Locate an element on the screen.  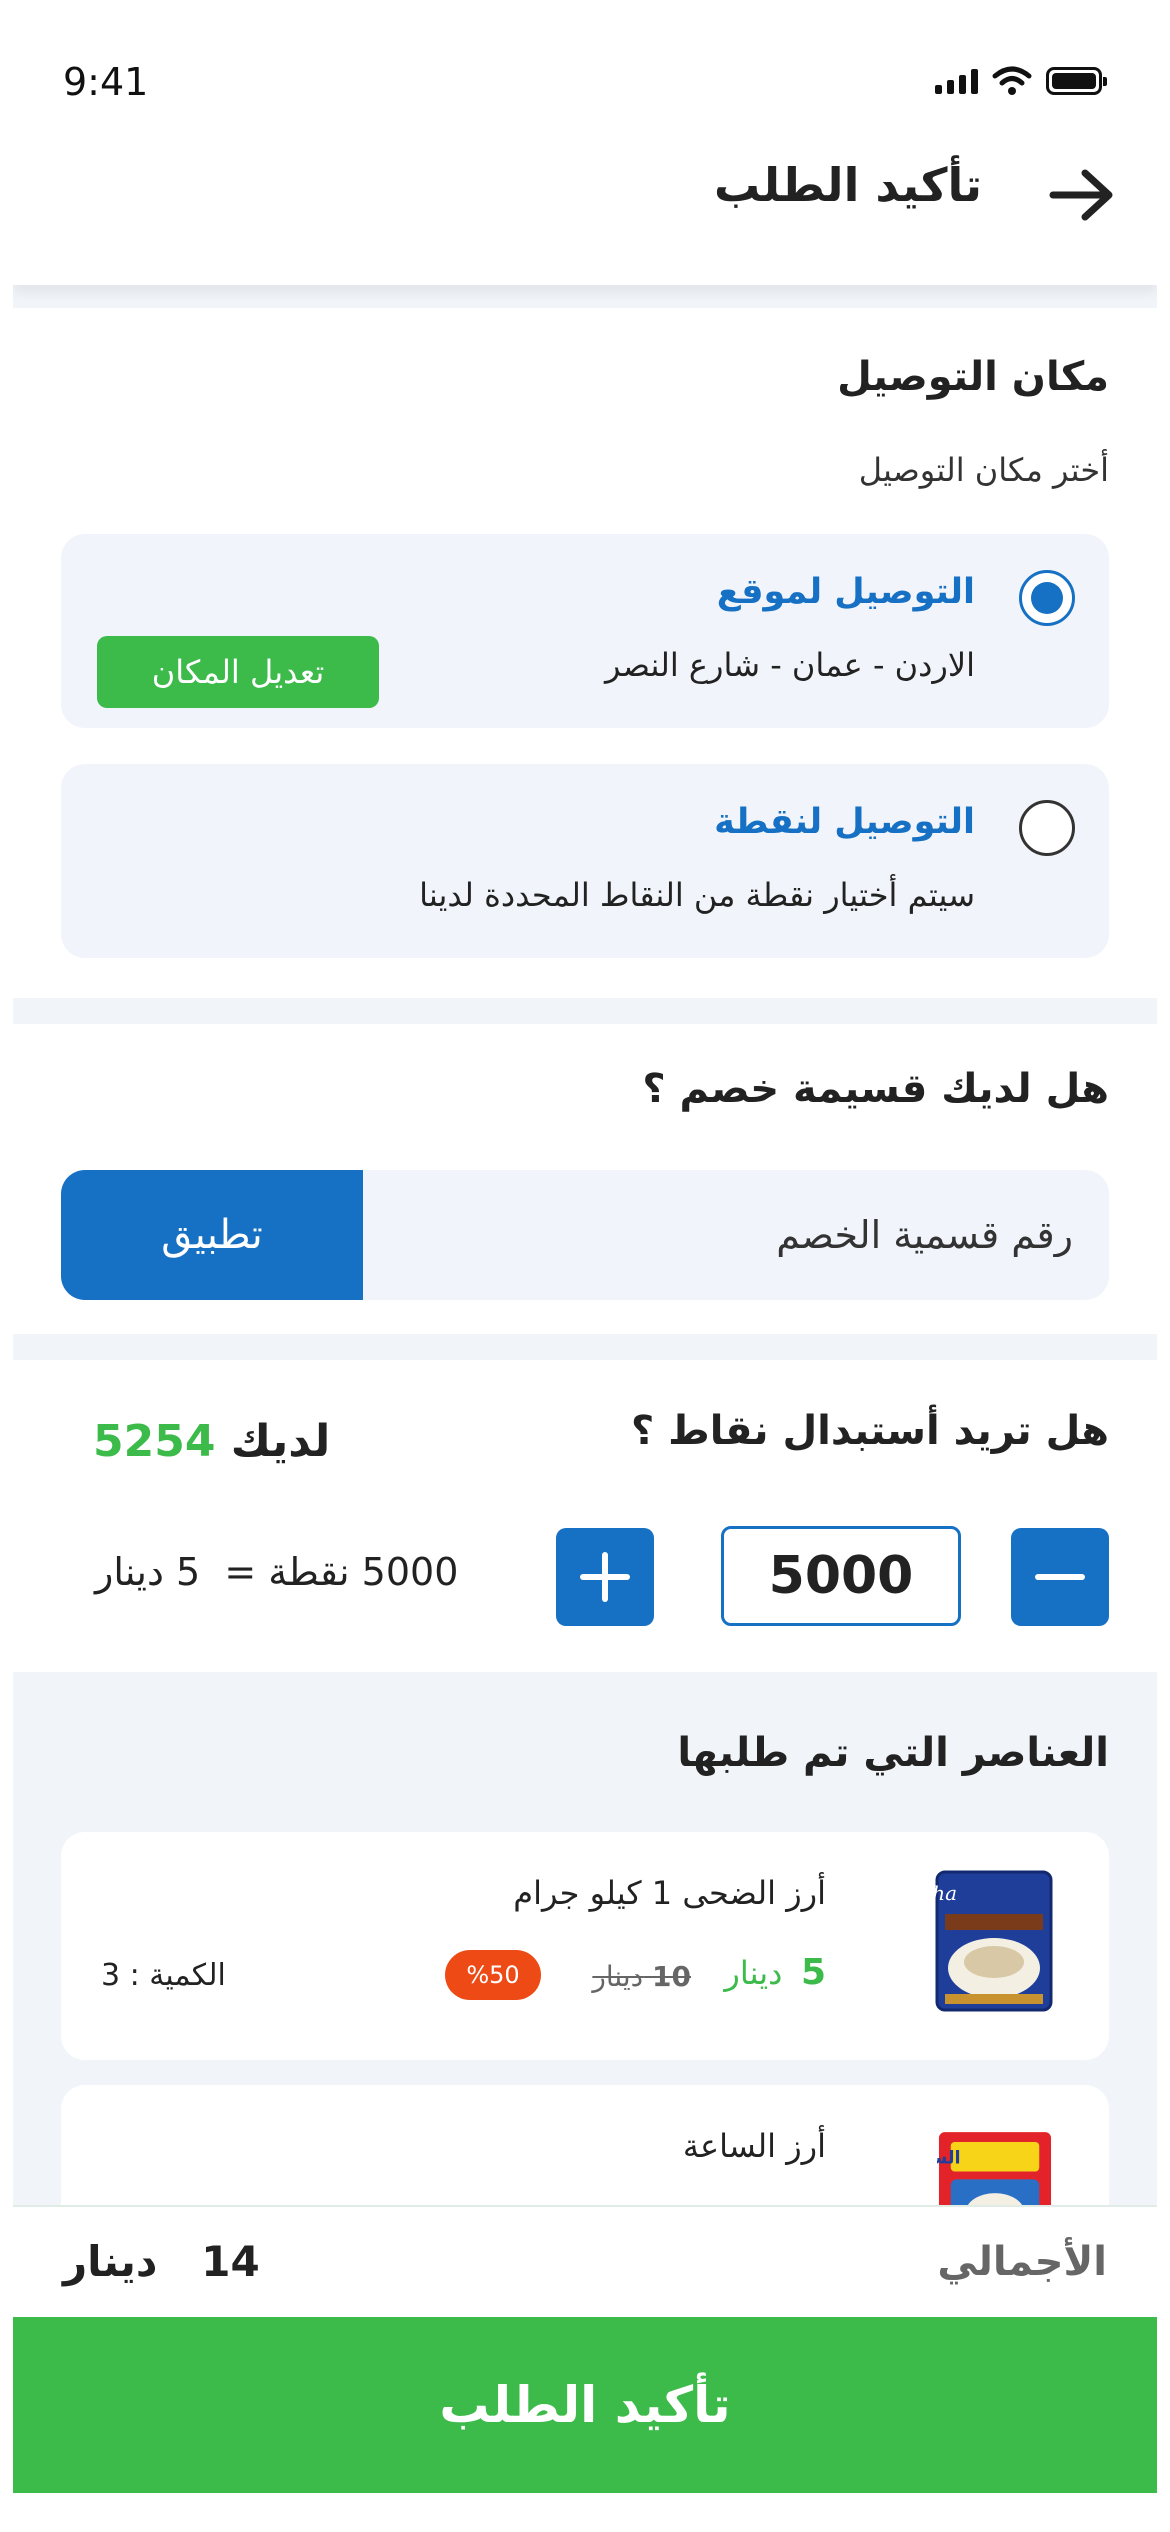
option-desc: الاردن - عمان - شارع النصر is located at coordinates (790, 665).